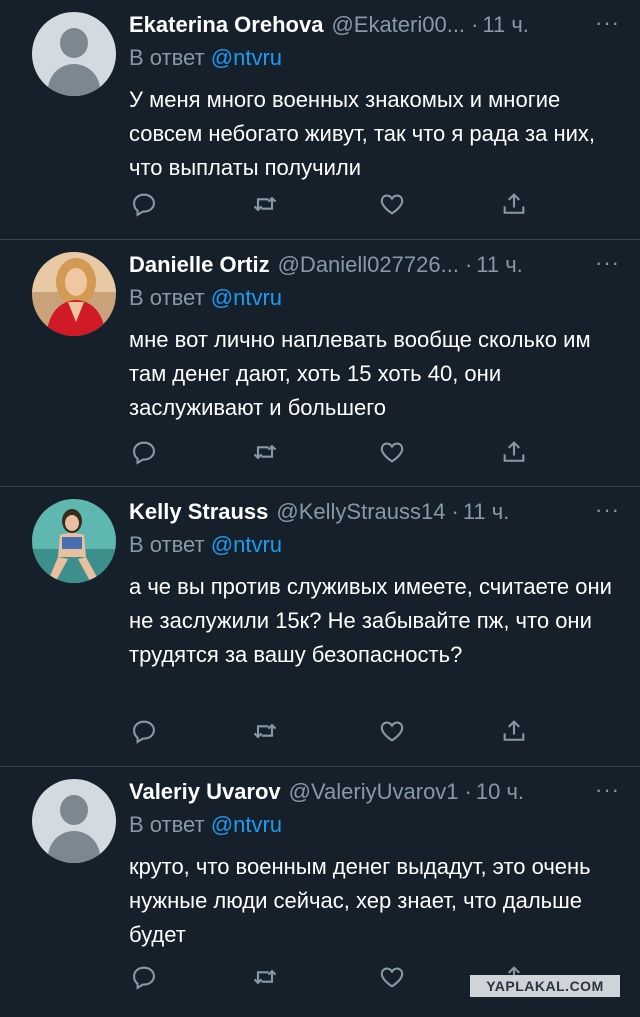 The image size is (640, 1017). Describe the element at coordinates (198, 512) in the screenshot. I see `display-name: Kelly Strauss` at that location.